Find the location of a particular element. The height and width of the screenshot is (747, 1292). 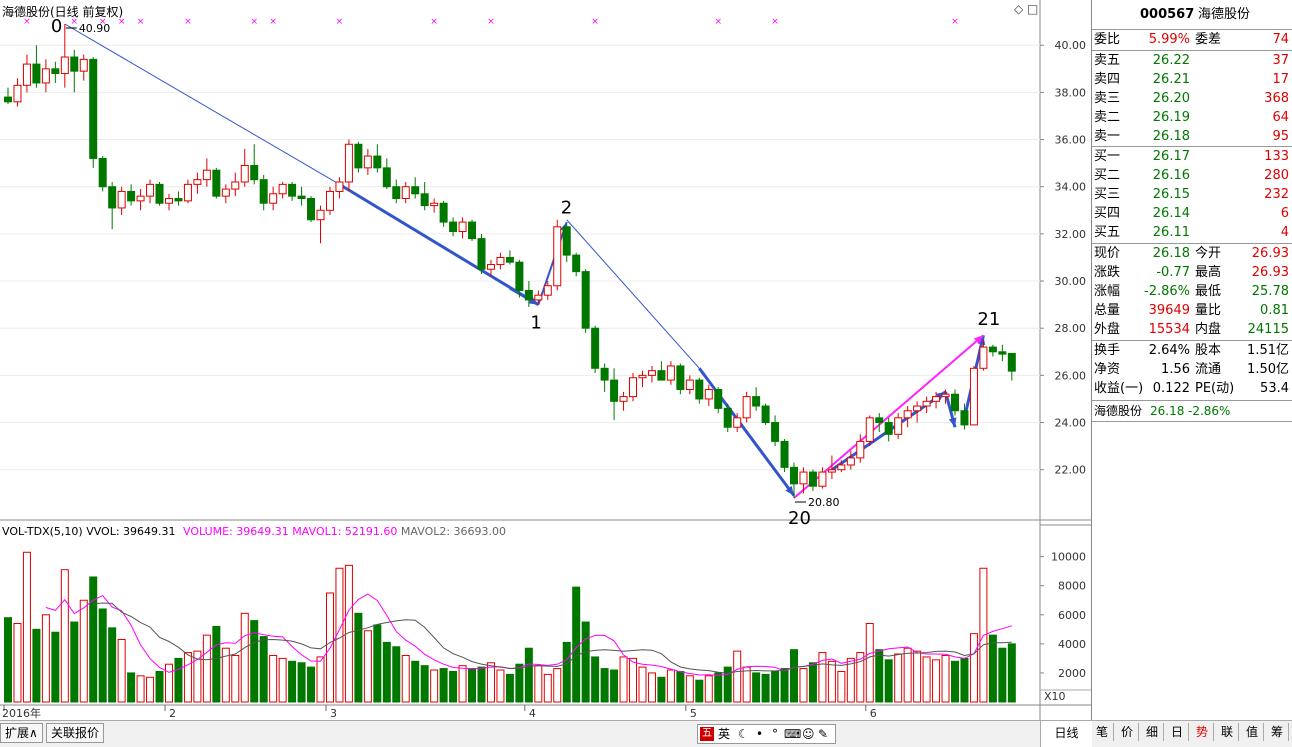

ask-row-2-value: 26.19 is located at coordinates (1171, 117).